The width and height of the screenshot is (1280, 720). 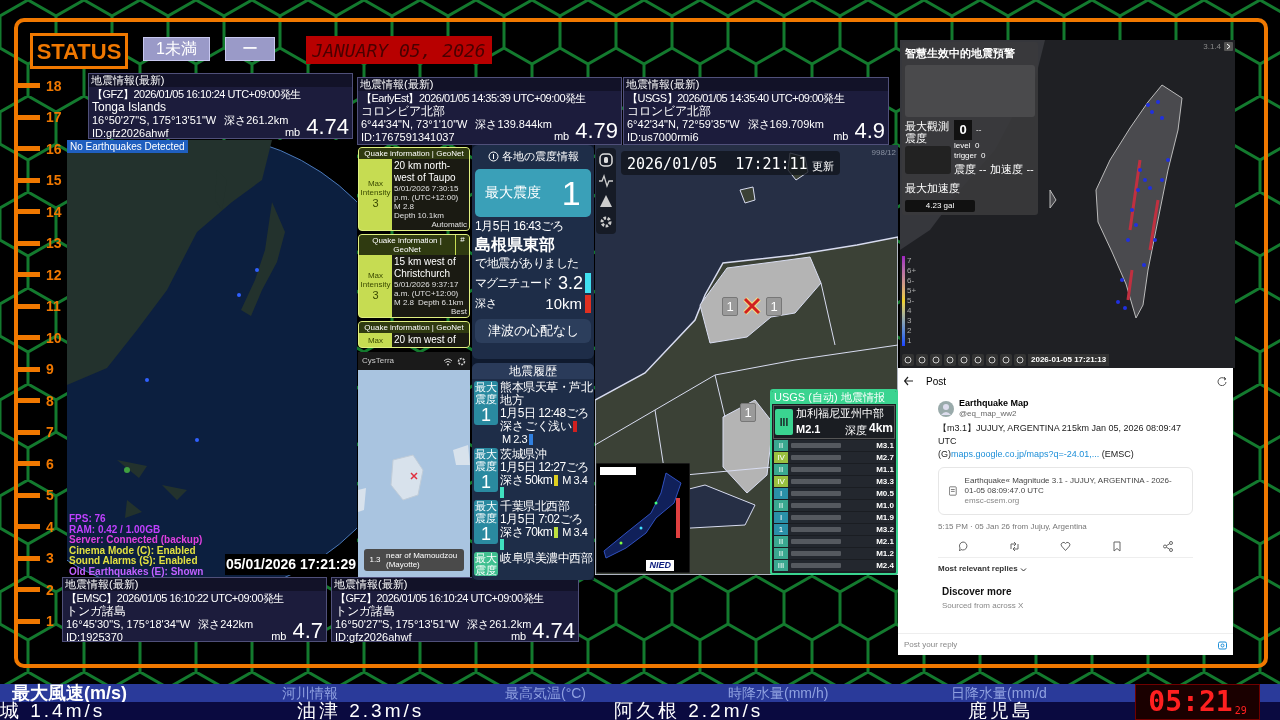 What do you see at coordinates (660, 565) in the screenshot?
I see `logo-text: NIED` at bounding box center [660, 565].